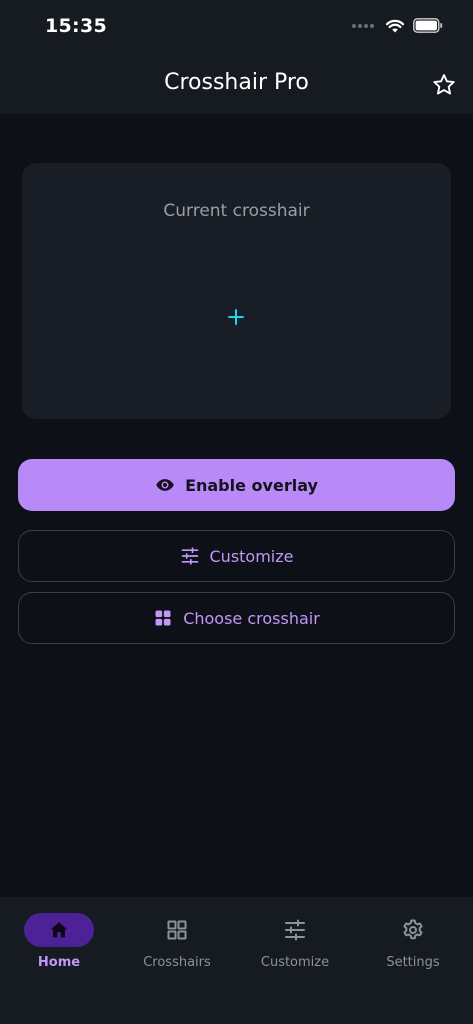 This screenshot has width=473, height=1024. Describe the element at coordinates (251, 556) in the screenshot. I see `customize-label: Customize` at that location.